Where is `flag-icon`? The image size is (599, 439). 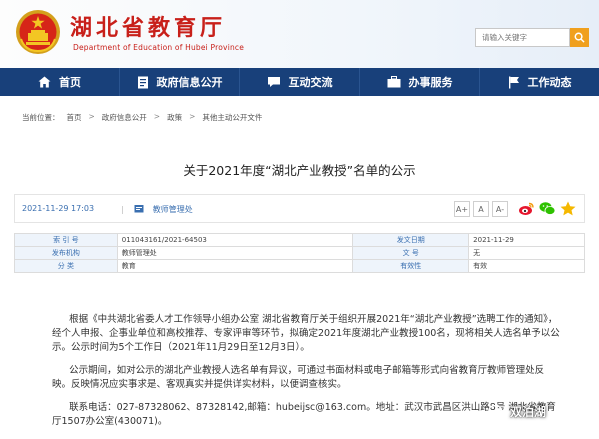 flag-icon is located at coordinates (513, 82).